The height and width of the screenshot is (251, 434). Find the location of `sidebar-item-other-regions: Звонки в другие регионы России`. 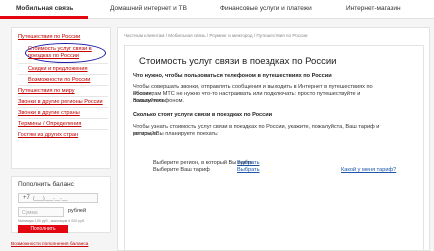

sidebar-item-other-regions: Звонки в другие регионы России is located at coordinates (60, 102).